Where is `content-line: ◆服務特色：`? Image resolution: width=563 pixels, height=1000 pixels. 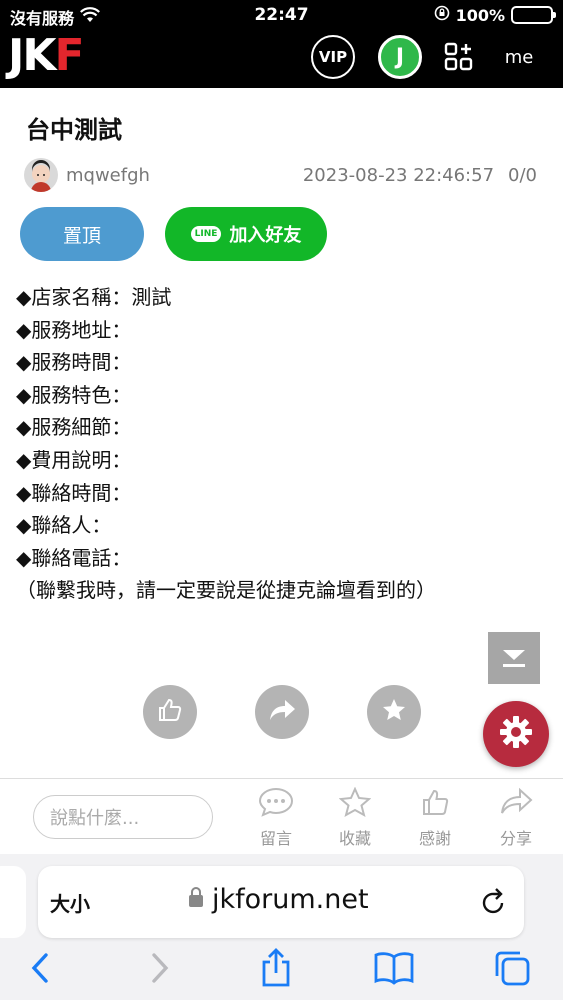
content-line: ◆服務特色： is located at coordinates (74, 394).